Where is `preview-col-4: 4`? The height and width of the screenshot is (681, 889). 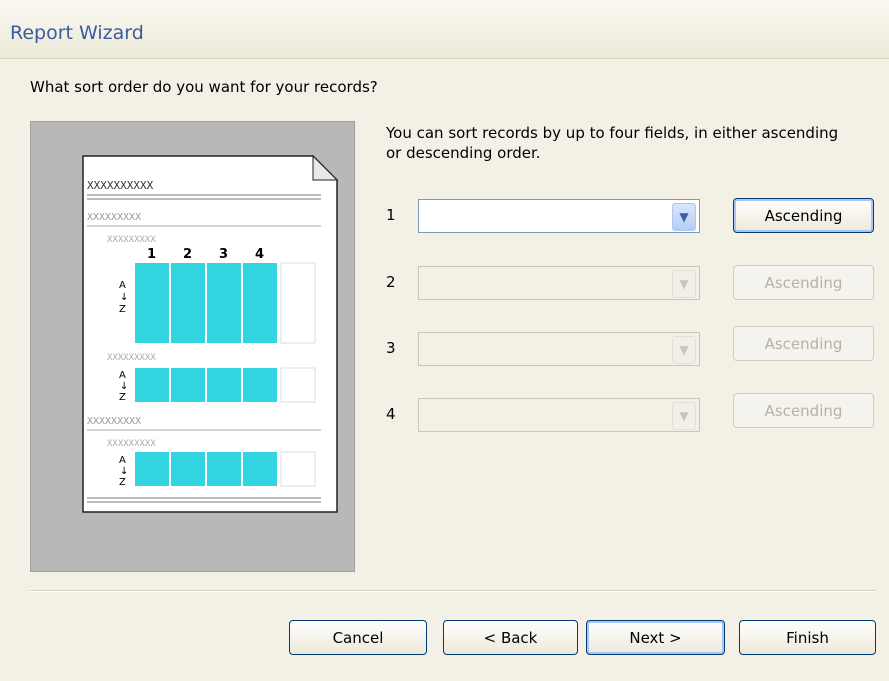 preview-col-4: 4 is located at coordinates (259, 254).